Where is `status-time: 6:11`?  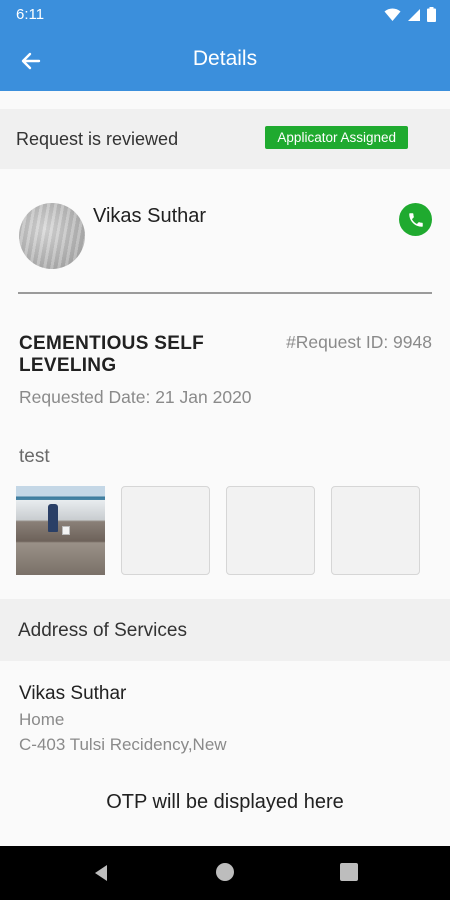
status-time: 6:11 is located at coordinates (30, 14).